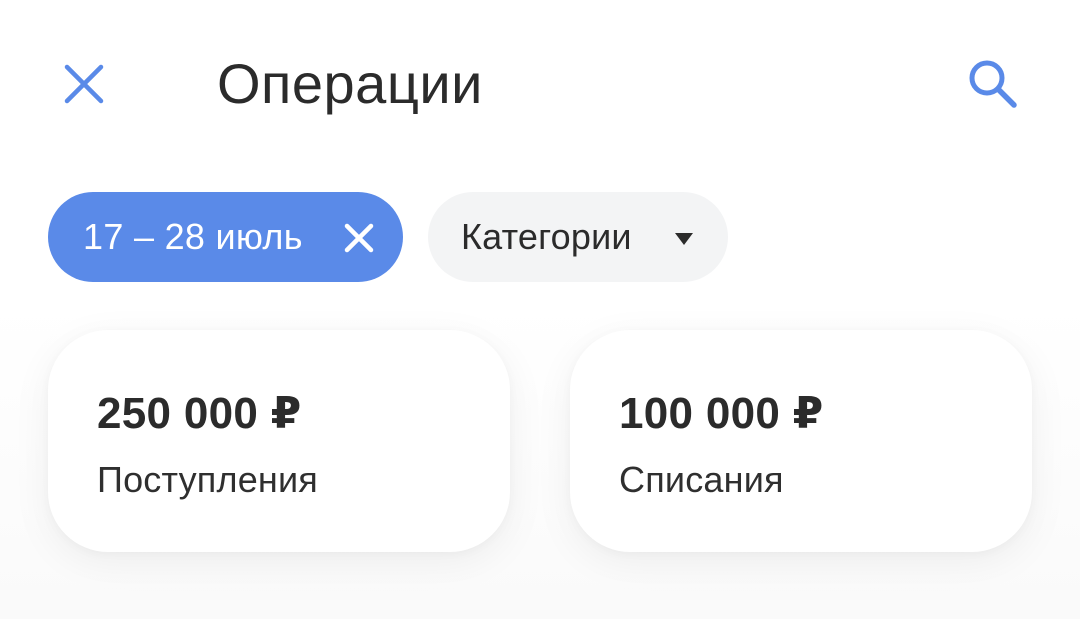  I want to click on date-range-filter-chip: 17 – 28 июль, so click(225, 237).